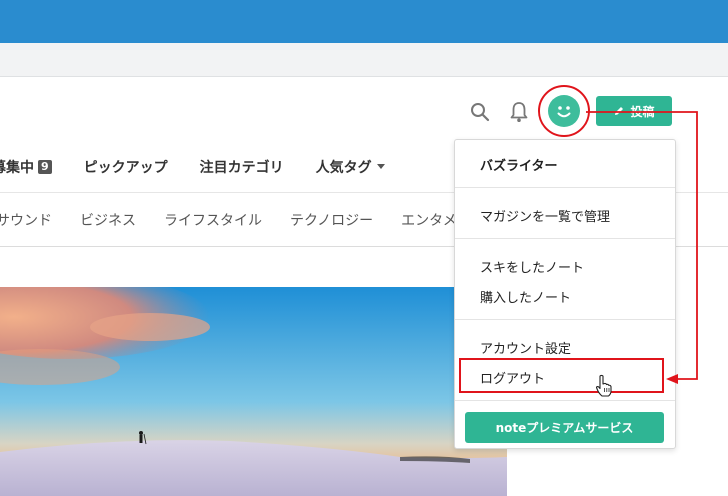 This screenshot has height=496, width=728. Describe the element at coordinates (26, 220) in the screenshot. I see `category-sound: サウンド` at that location.